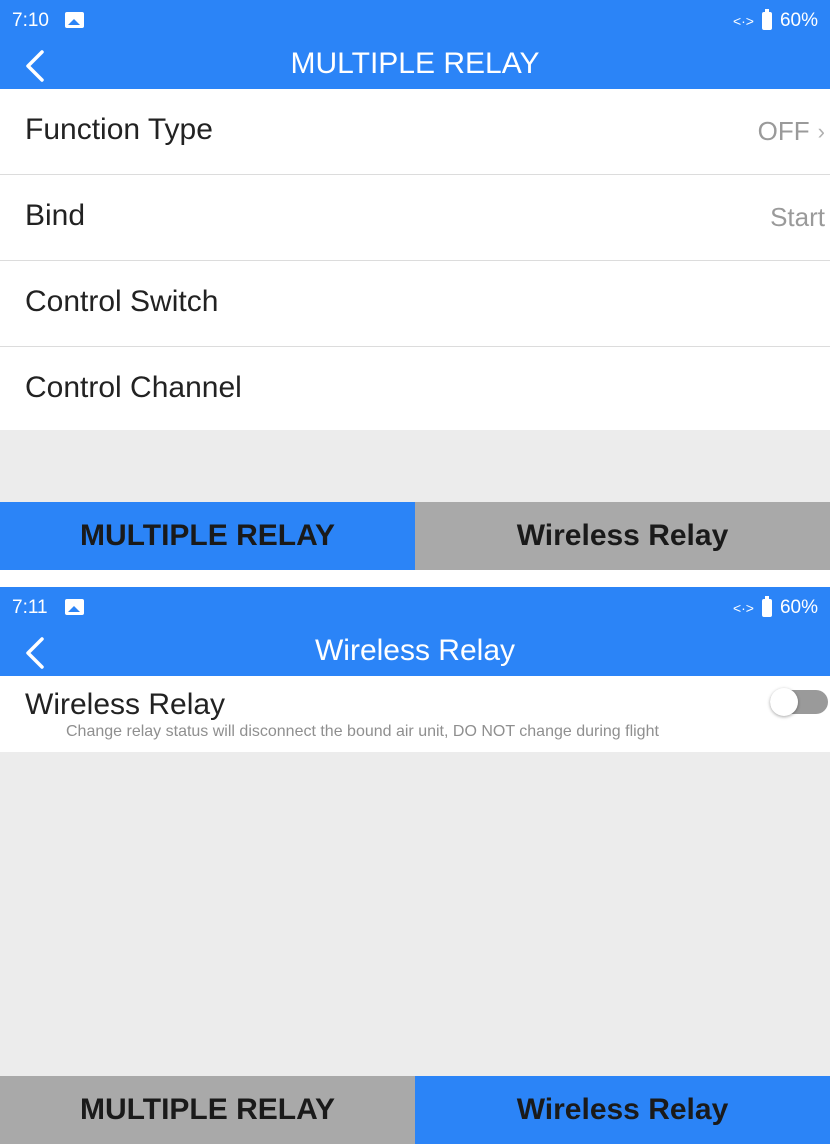 The height and width of the screenshot is (1144, 830). I want to click on bind-start-button: Start, so click(797, 217).